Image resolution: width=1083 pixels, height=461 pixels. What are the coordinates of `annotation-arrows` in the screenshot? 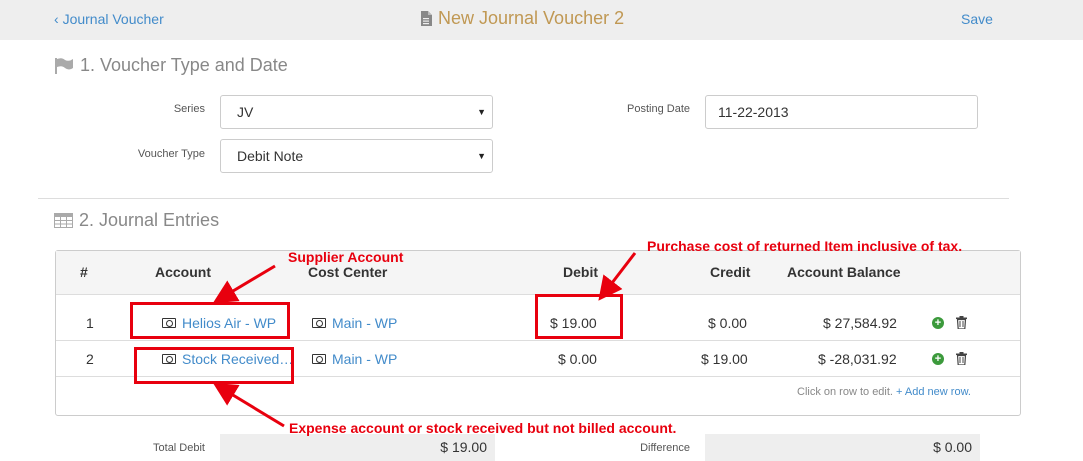 It's located at (424, 340).